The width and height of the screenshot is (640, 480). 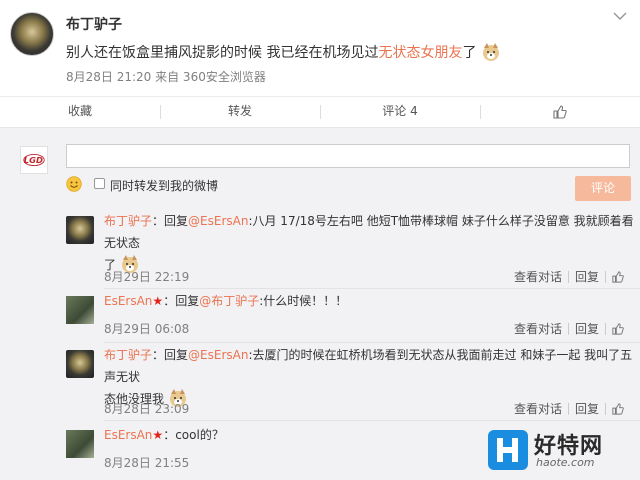 What do you see at coordinates (469, 53) in the screenshot?
I see `post-text-suffix: 了` at bounding box center [469, 53].